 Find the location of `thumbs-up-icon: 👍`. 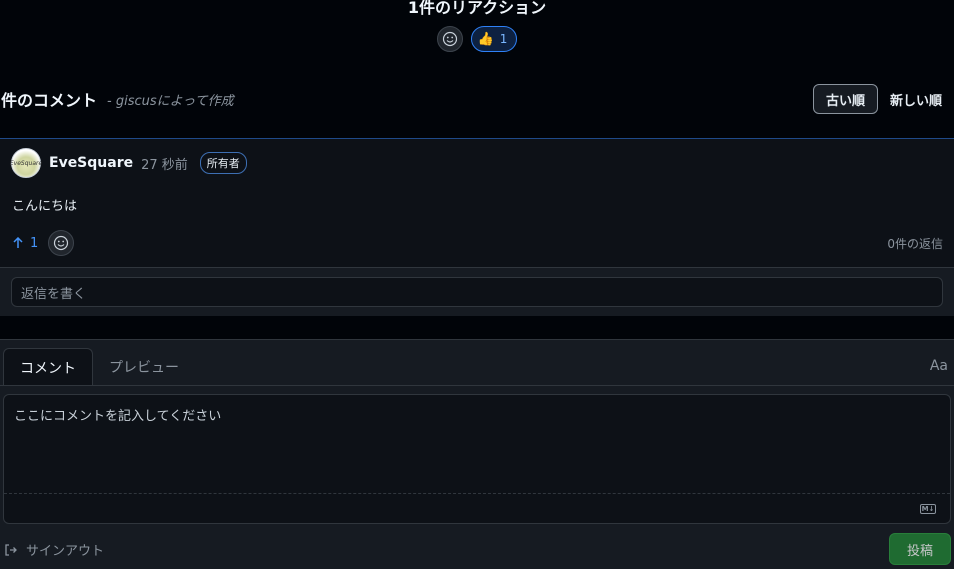

thumbs-up-icon: 👍 is located at coordinates (485, 39).